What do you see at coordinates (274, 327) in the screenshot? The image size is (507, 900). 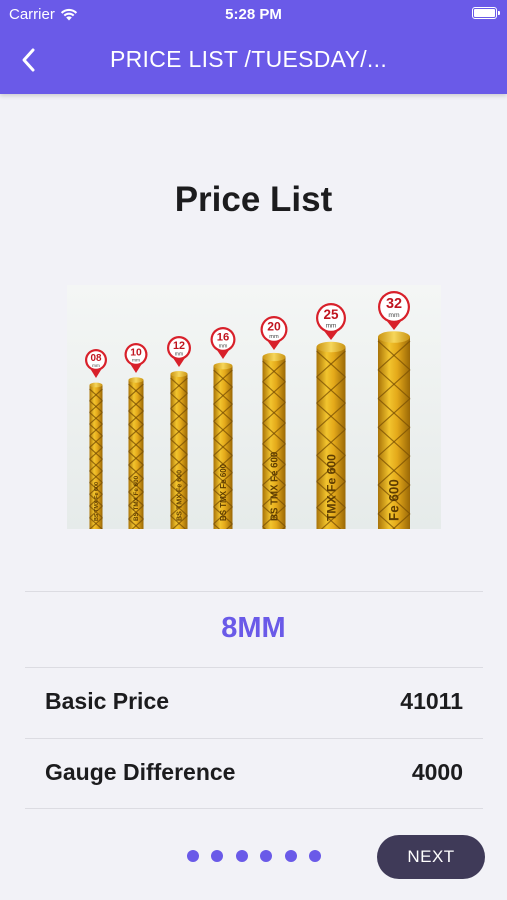 I see `marker-size-text: 20` at bounding box center [274, 327].